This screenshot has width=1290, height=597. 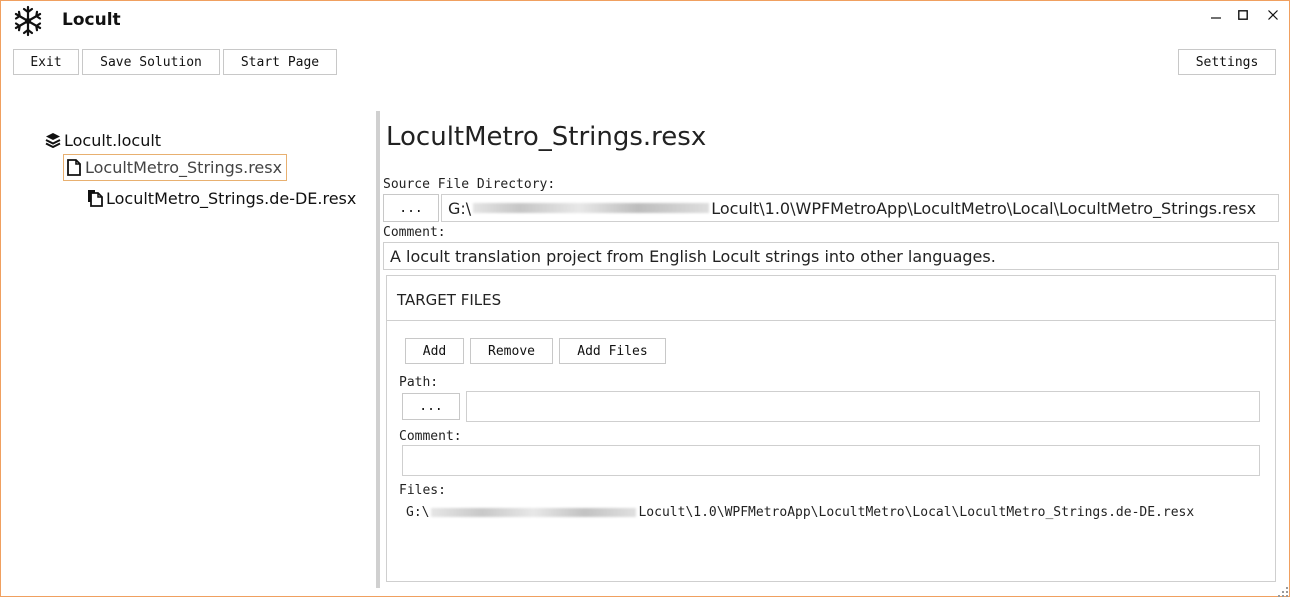 What do you see at coordinates (422, 490) in the screenshot?
I see `files-label: Files:` at bounding box center [422, 490].